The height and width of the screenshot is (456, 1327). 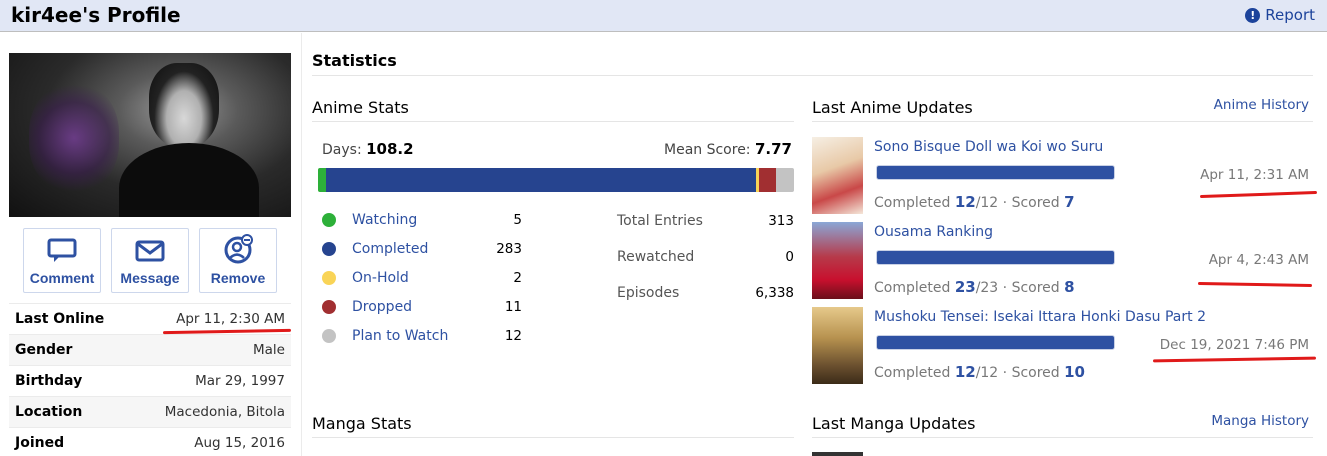 What do you see at coordinates (322, 180) in the screenshot?
I see `bar-segment-watching` at bounding box center [322, 180].